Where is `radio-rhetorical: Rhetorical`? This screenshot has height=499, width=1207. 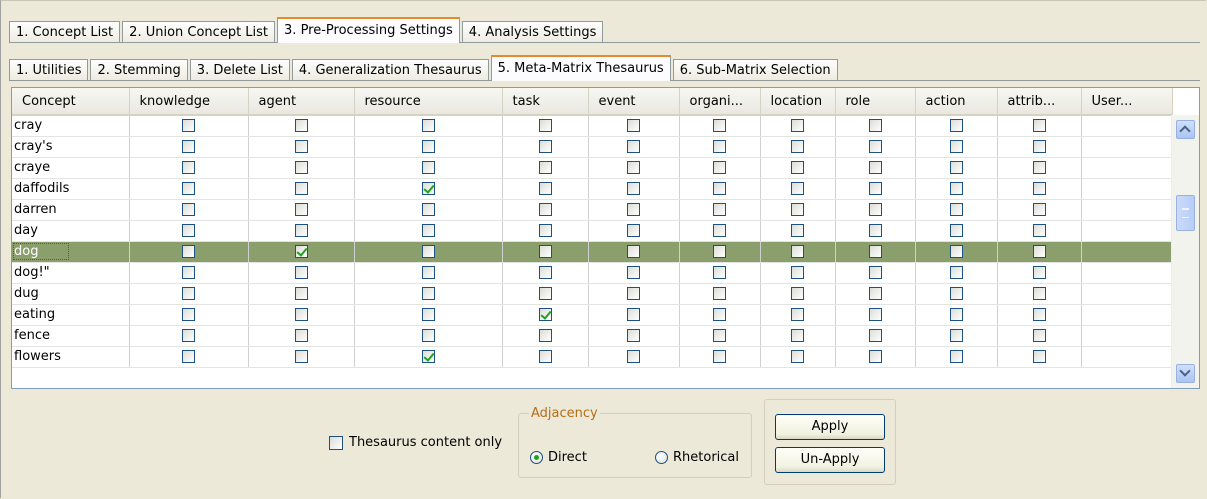
radio-rhetorical: Rhetorical is located at coordinates (697, 457).